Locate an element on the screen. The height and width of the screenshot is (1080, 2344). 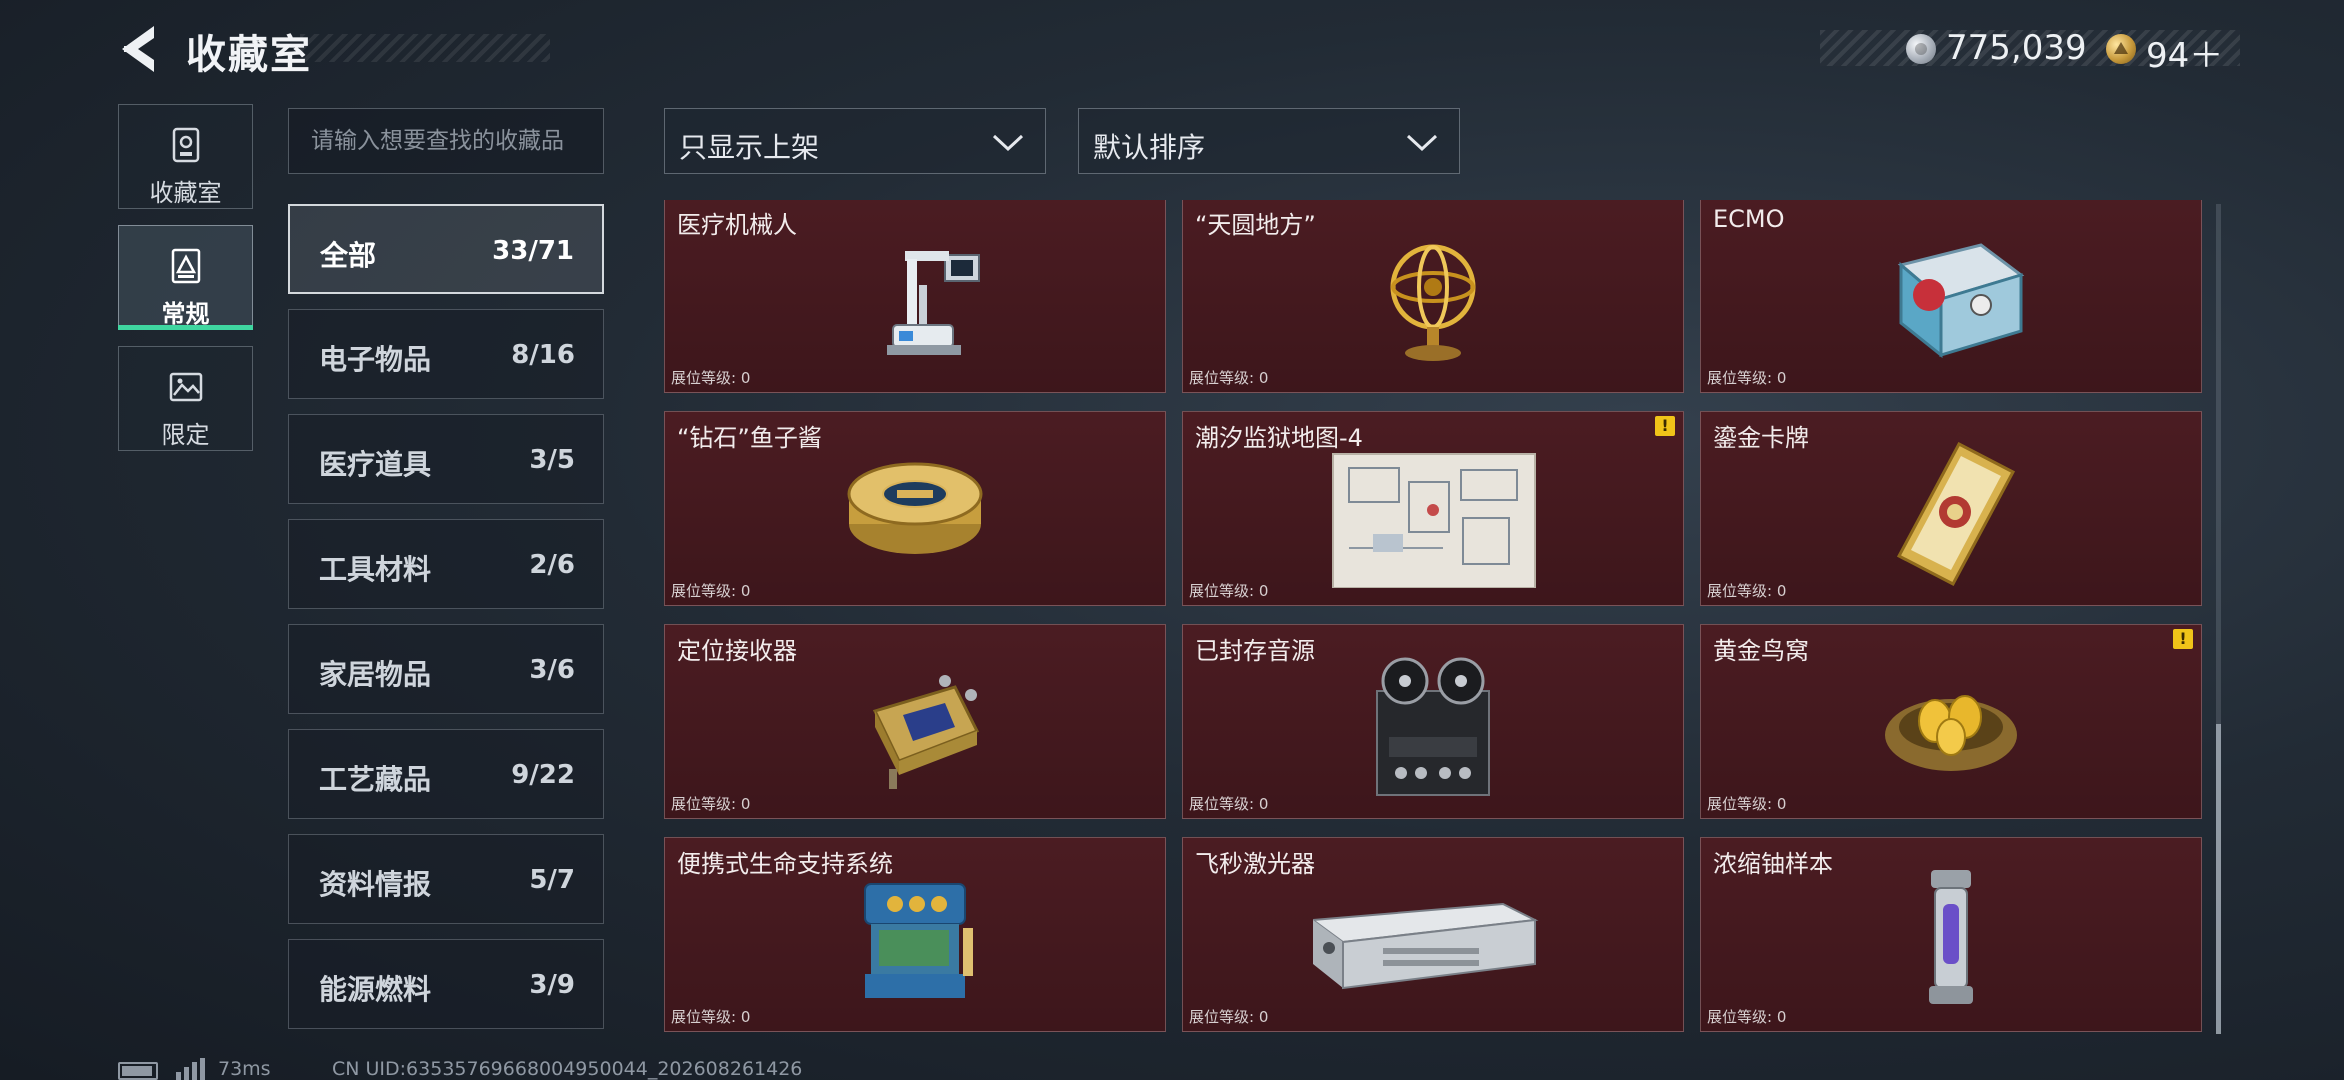
item-card-caviar: “钻石”鱼子酱 展位等级: 0 is located at coordinates (915, 508).